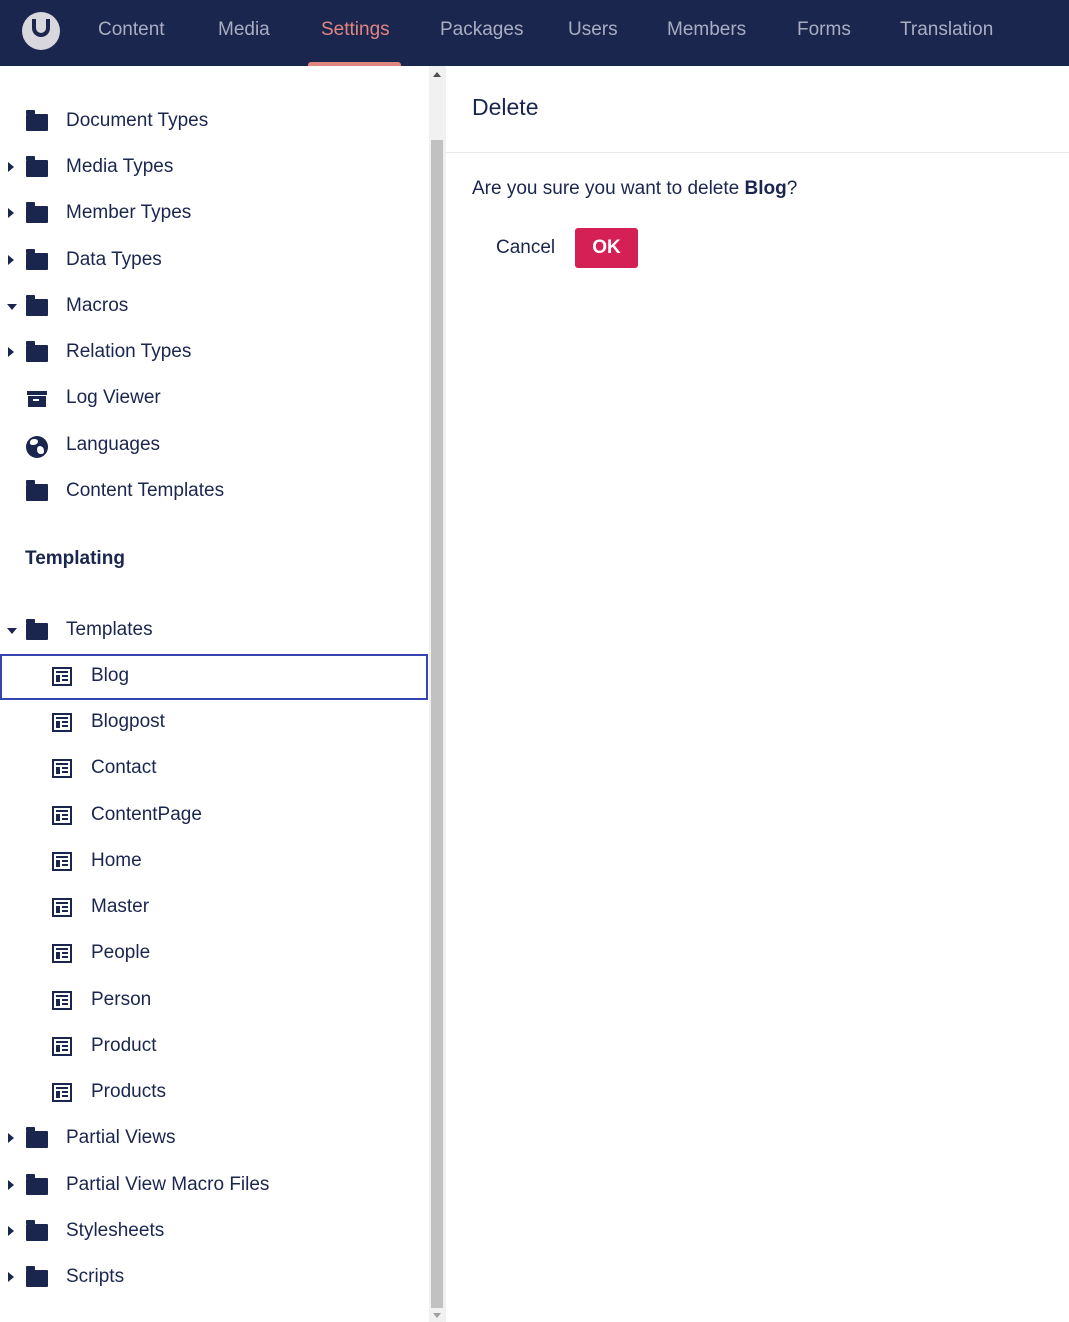 Image resolution: width=1069 pixels, height=1322 pixels. What do you see at coordinates (214, 399) in the screenshot?
I see `tree-item-log-viewer: Log Viewer` at bounding box center [214, 399].